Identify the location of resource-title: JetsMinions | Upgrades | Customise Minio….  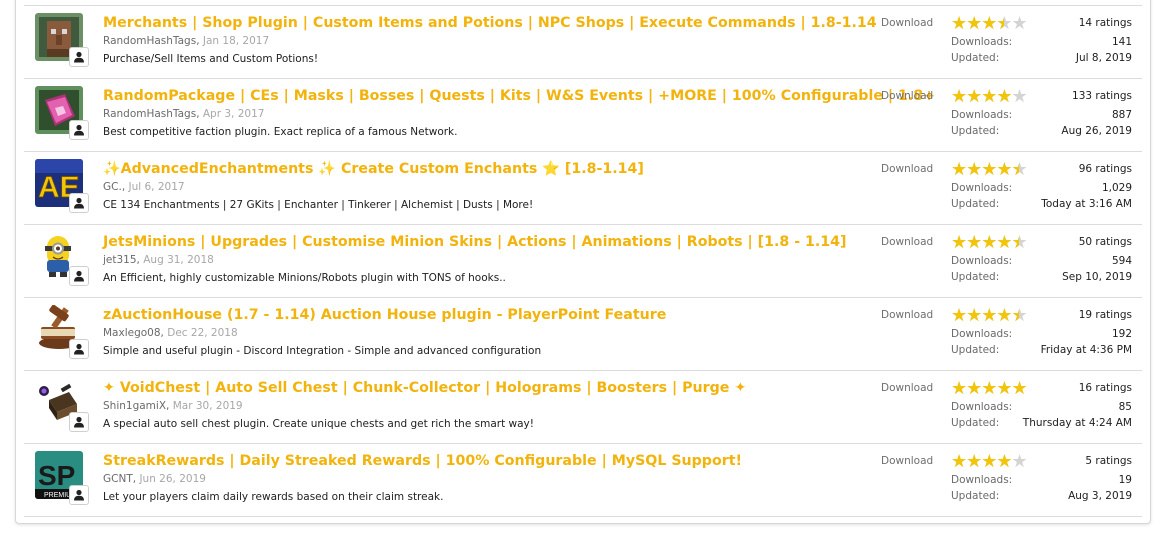
(475, 242).